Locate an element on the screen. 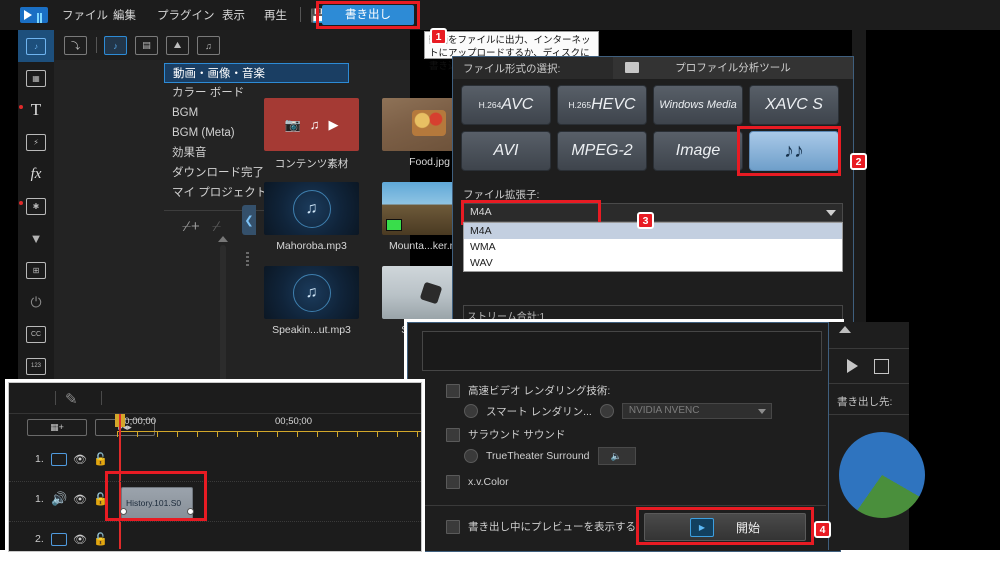  stop-icon is located at coordinates (881, 366).